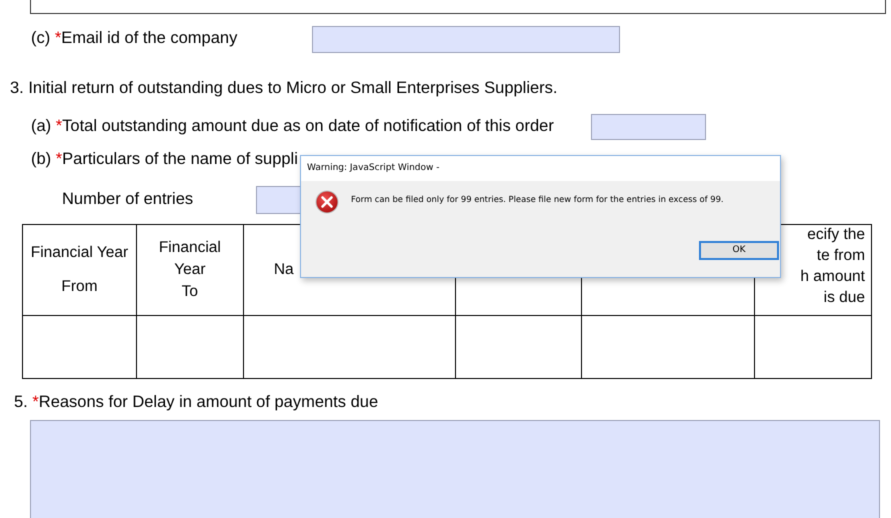  Describe the element at coordinates (373, 168) in the screenshot. I see `dialog-title: Warning: JavaScript Window -` at that location.